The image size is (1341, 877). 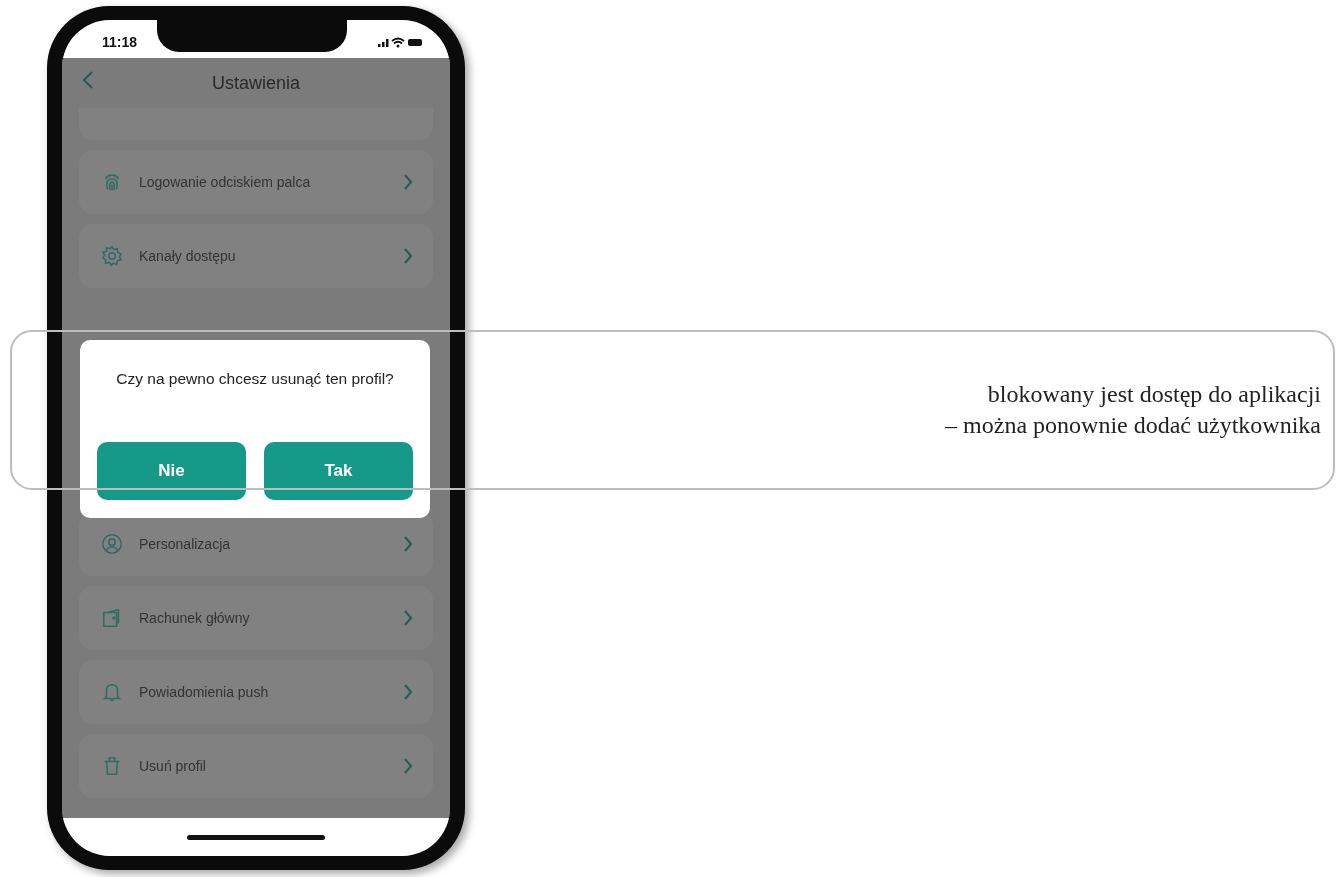 I want to click on settings-item: Logowanie odciskiem palca, so click(x=256, y=182).